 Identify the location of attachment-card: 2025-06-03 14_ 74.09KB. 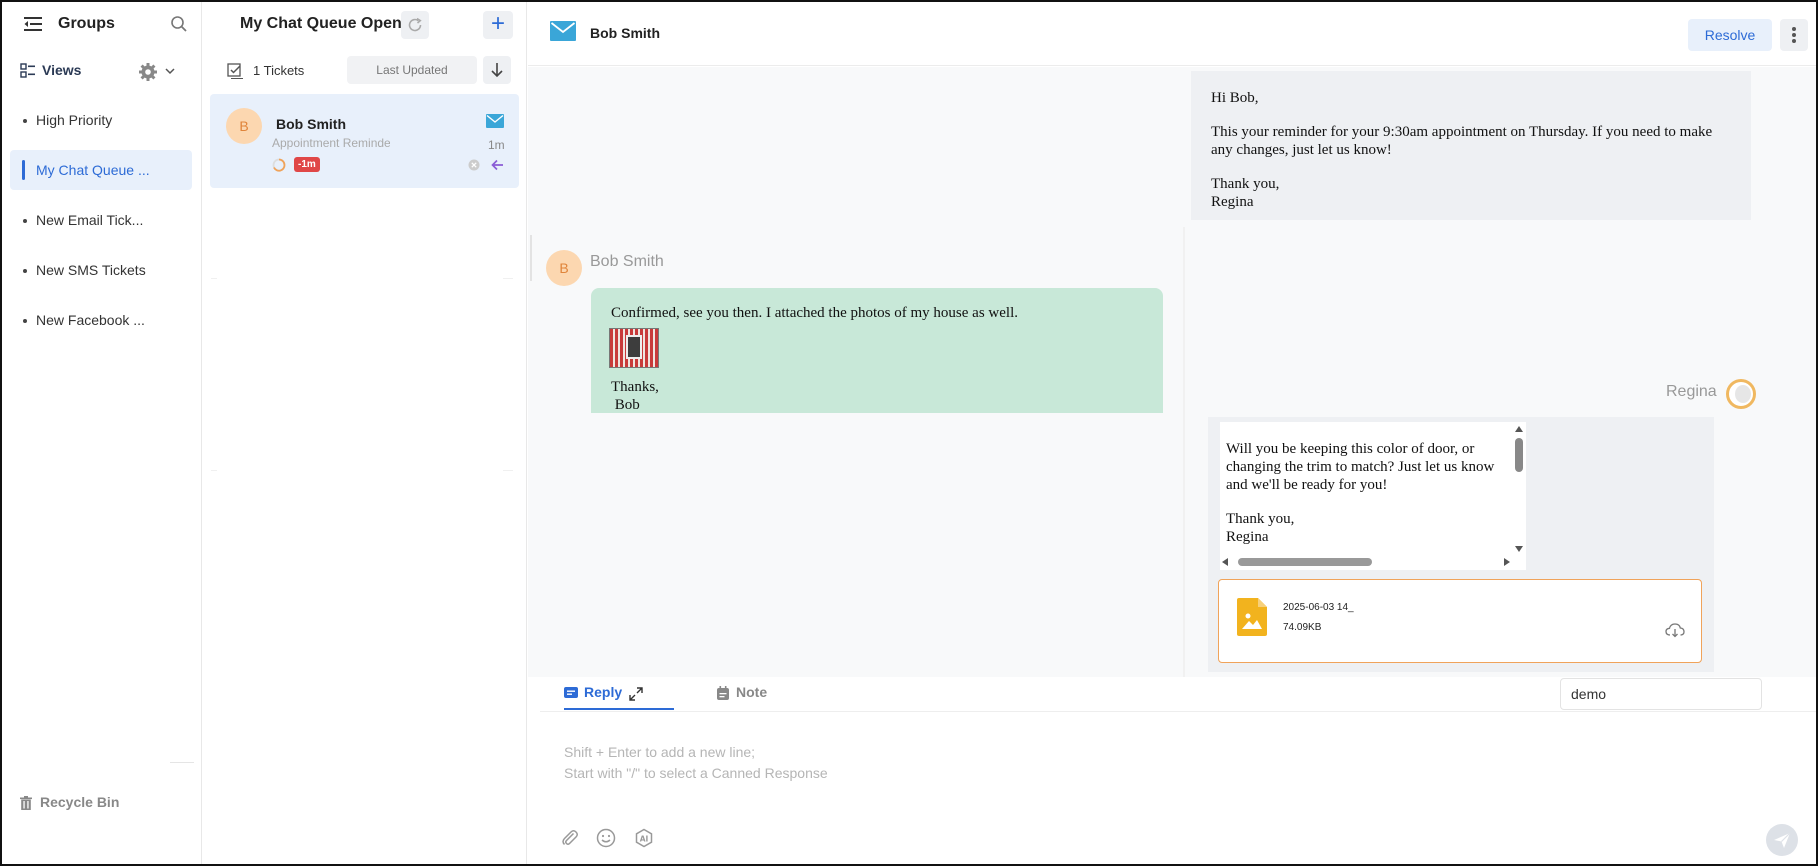
(1460, 621).